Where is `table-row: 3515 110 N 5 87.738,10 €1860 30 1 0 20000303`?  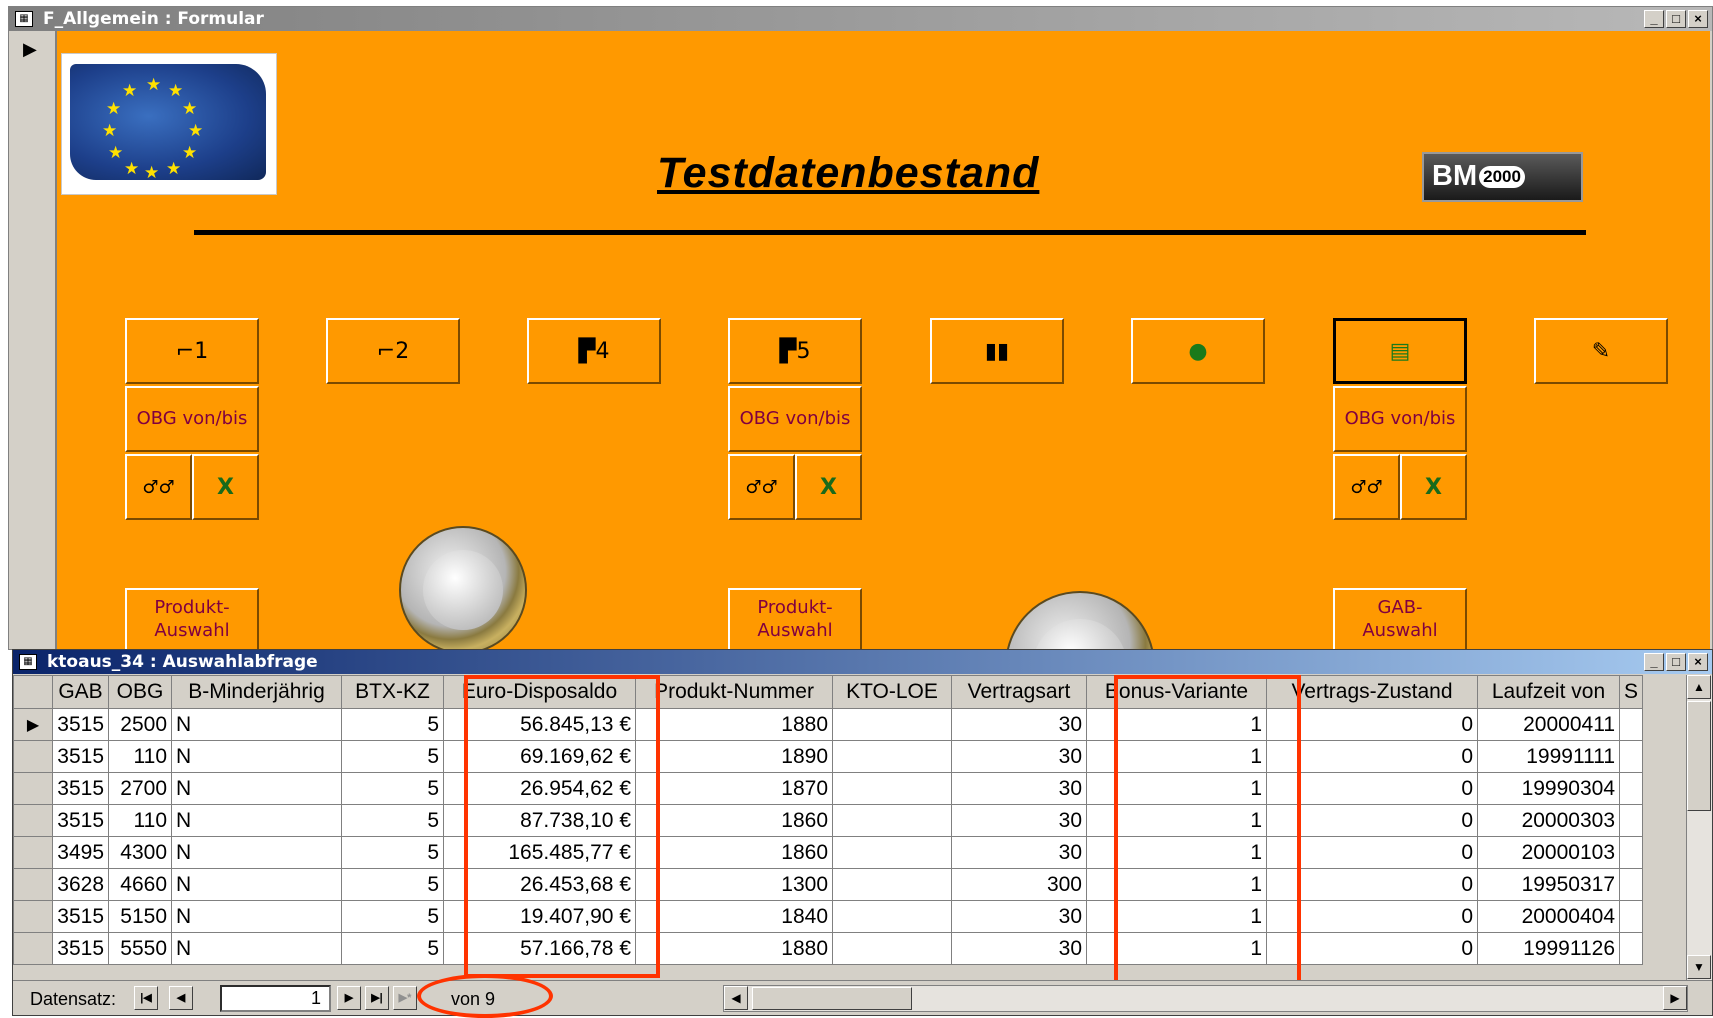 table-row: 3515 110 N 5 87.738,10 €1860 30 1 0 20000303 is located at coordinates (828, 820).